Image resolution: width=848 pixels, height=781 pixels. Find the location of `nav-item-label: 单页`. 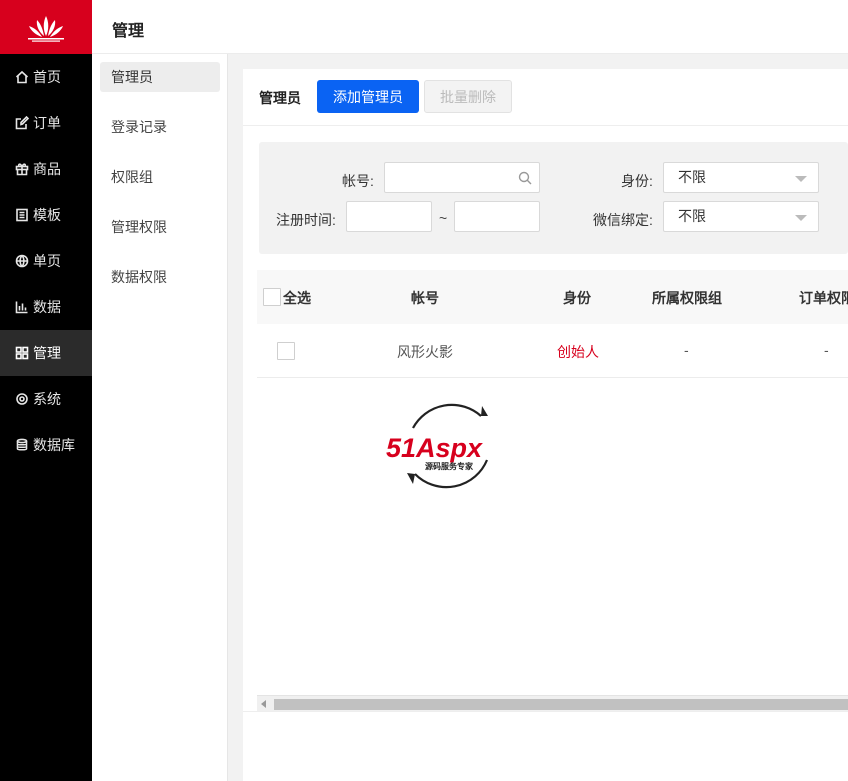

nav-item-label: 单页 is located at coordinates (47, 261).